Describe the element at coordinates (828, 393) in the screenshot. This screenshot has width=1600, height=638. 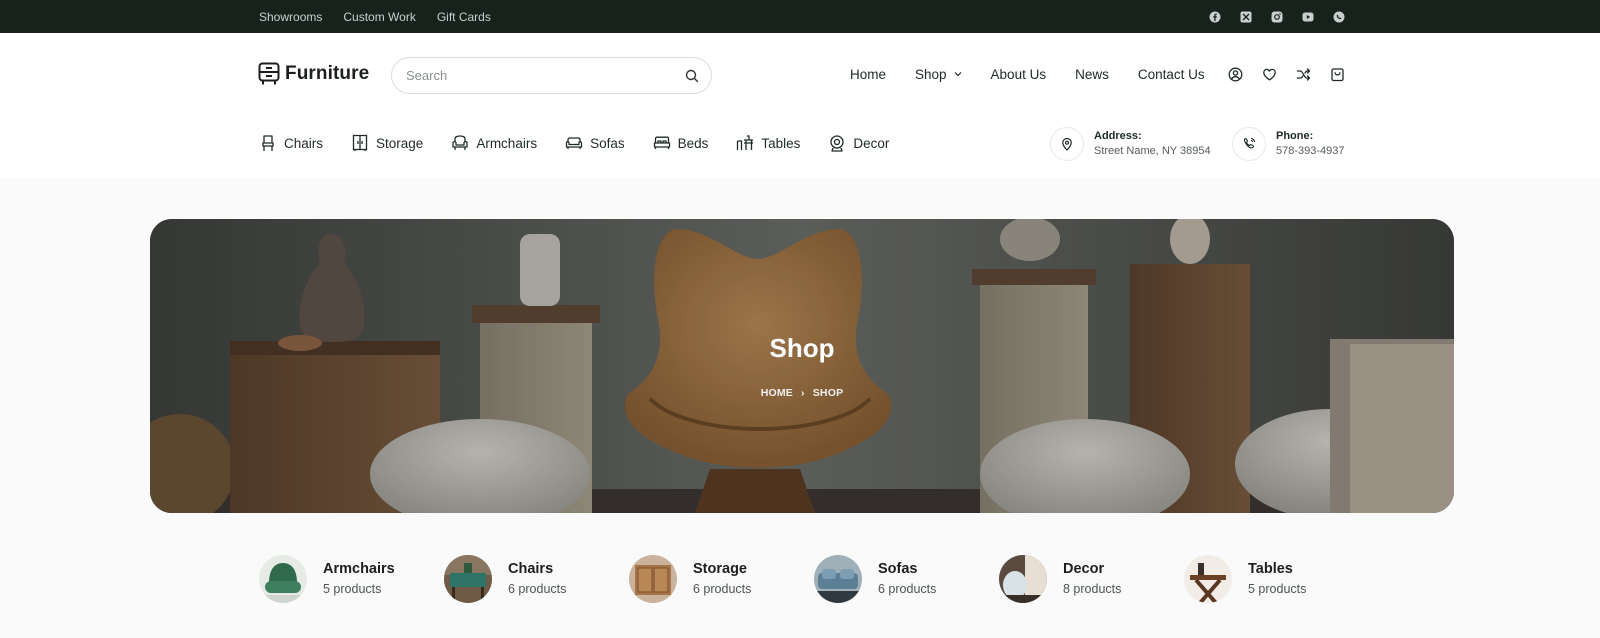
I see `breadcrumb-current: SHOP` at that location.